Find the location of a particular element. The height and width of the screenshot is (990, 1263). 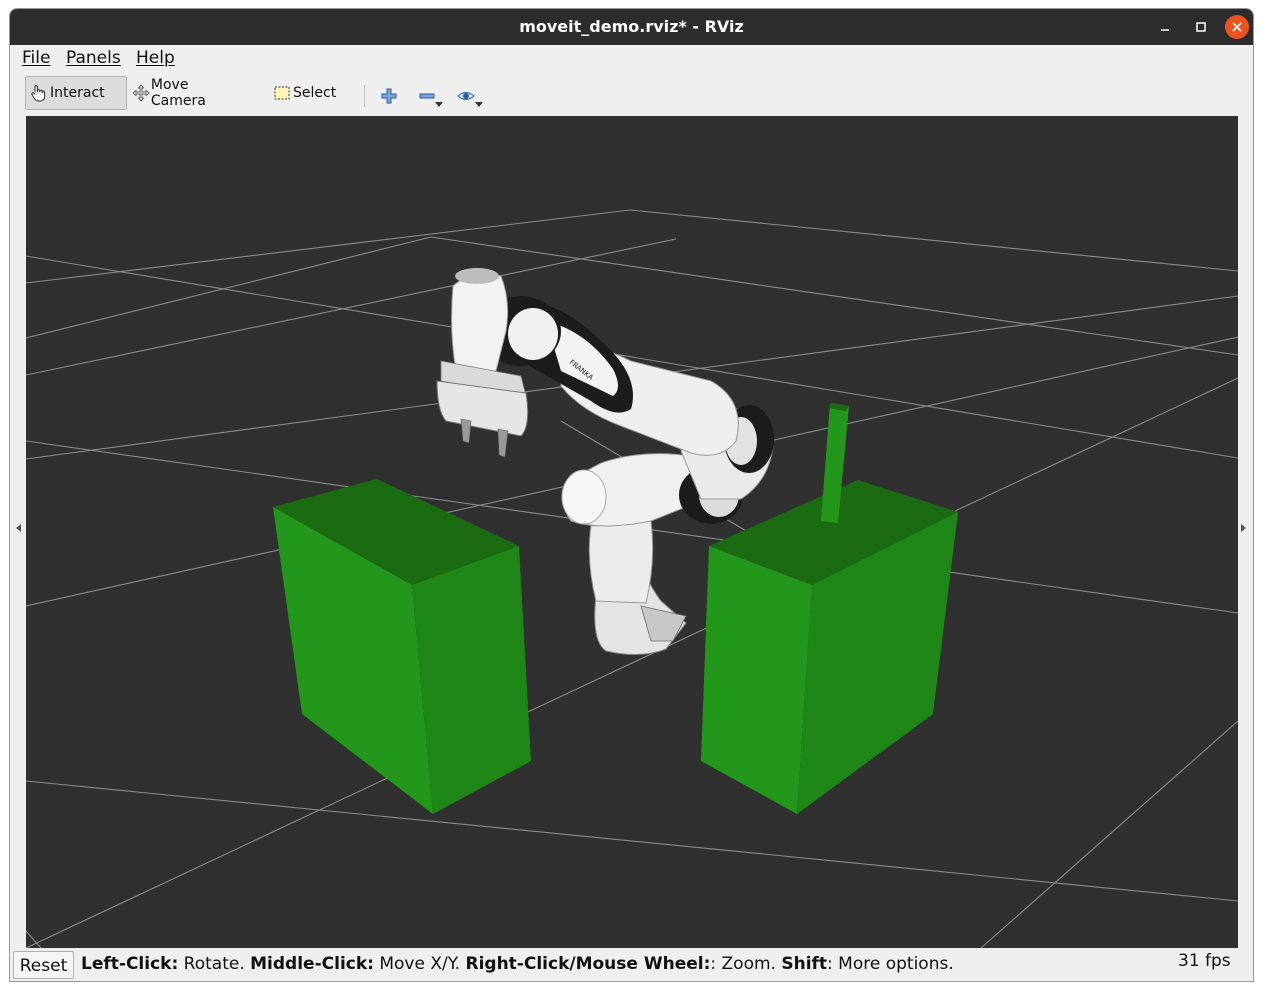

add-tool-icon is located at coordinates (389, 96).